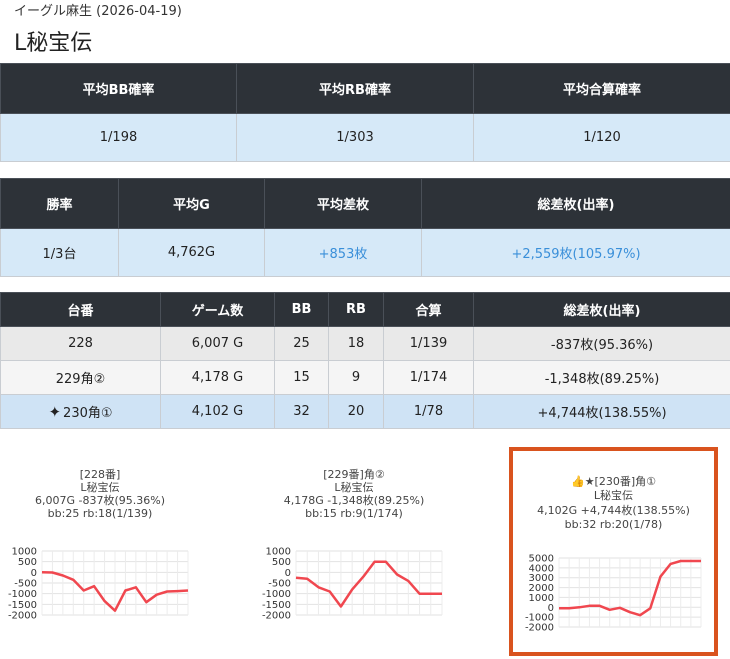 This screenshot has width=730, height=659. Describe the element at coordinates (80, 377) in the screenshot. I see `row-machine-number: 229角②` at that location.